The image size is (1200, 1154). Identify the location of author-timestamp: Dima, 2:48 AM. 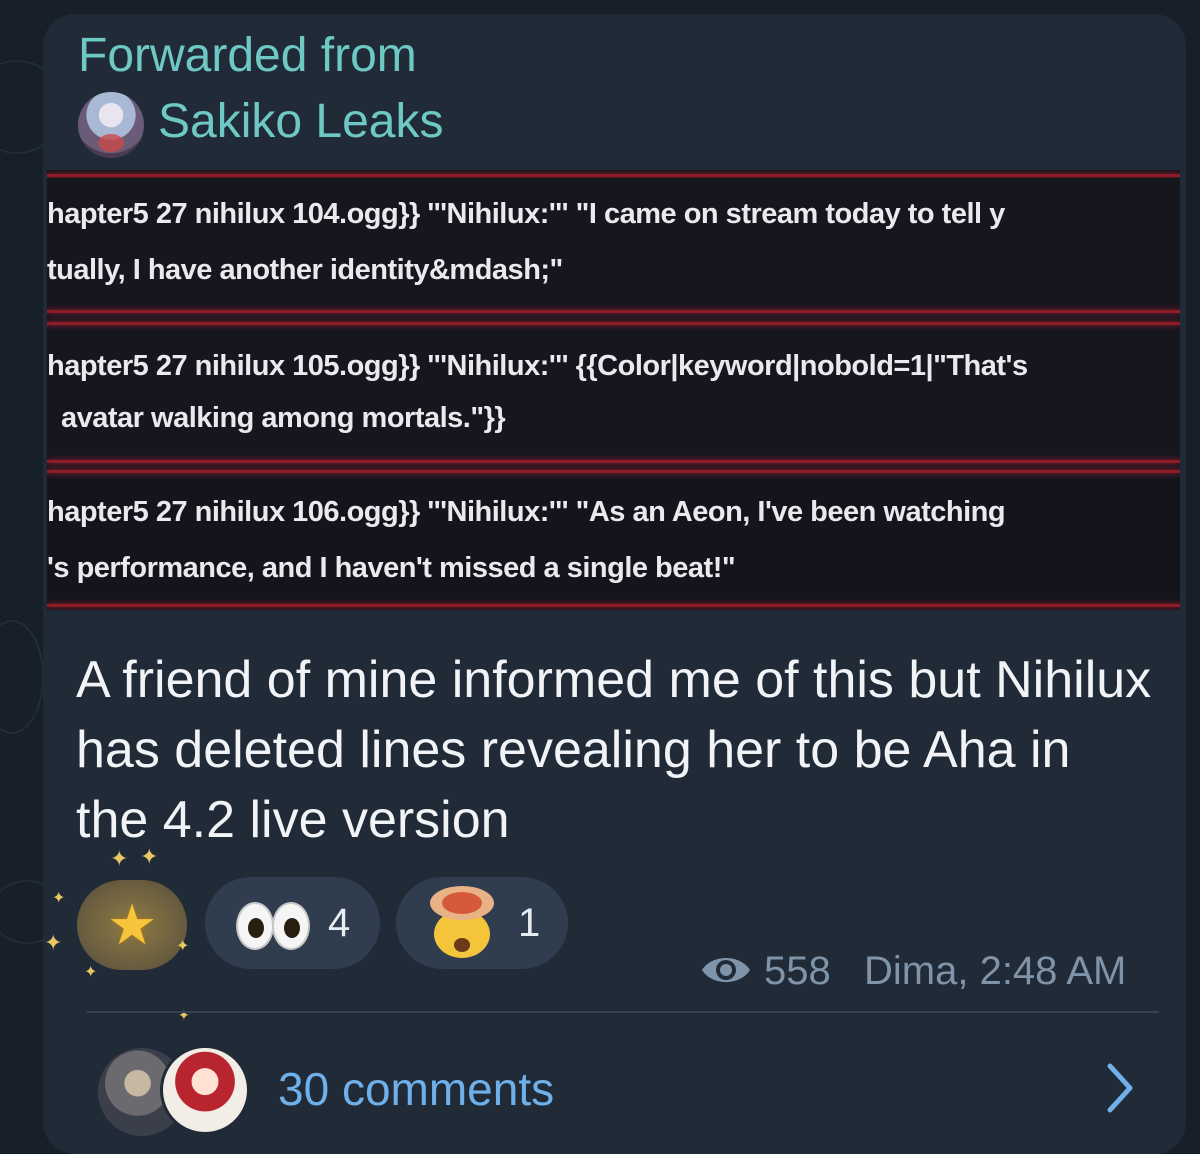
(995, 971).